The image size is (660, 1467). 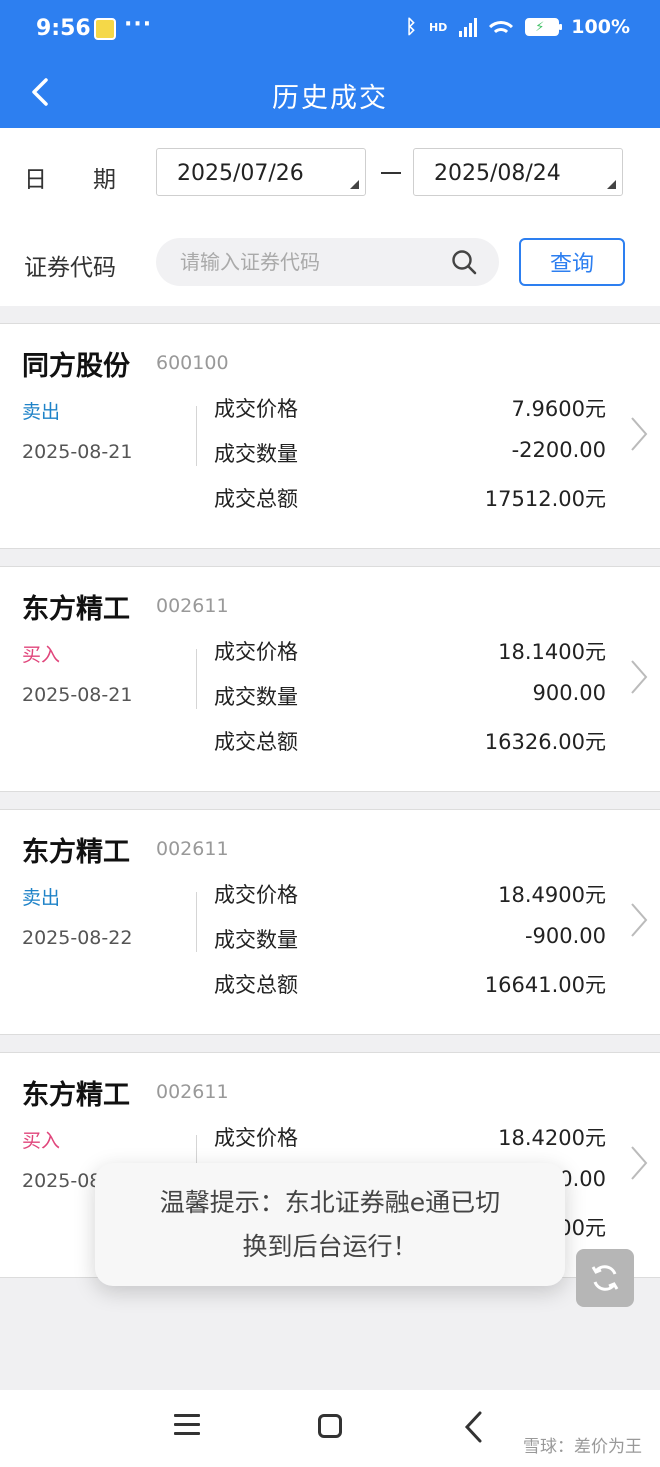 What do you see at coordinates (552, 895) in the screenshot?
I see `price-value: 18.4900元` at bounding box center [552, 895].